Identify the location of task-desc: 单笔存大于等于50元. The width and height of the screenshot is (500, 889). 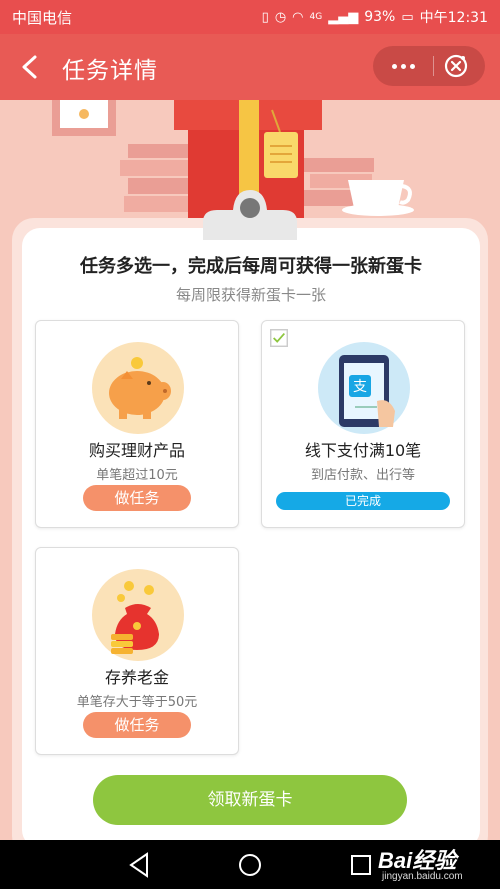
(137, 702).